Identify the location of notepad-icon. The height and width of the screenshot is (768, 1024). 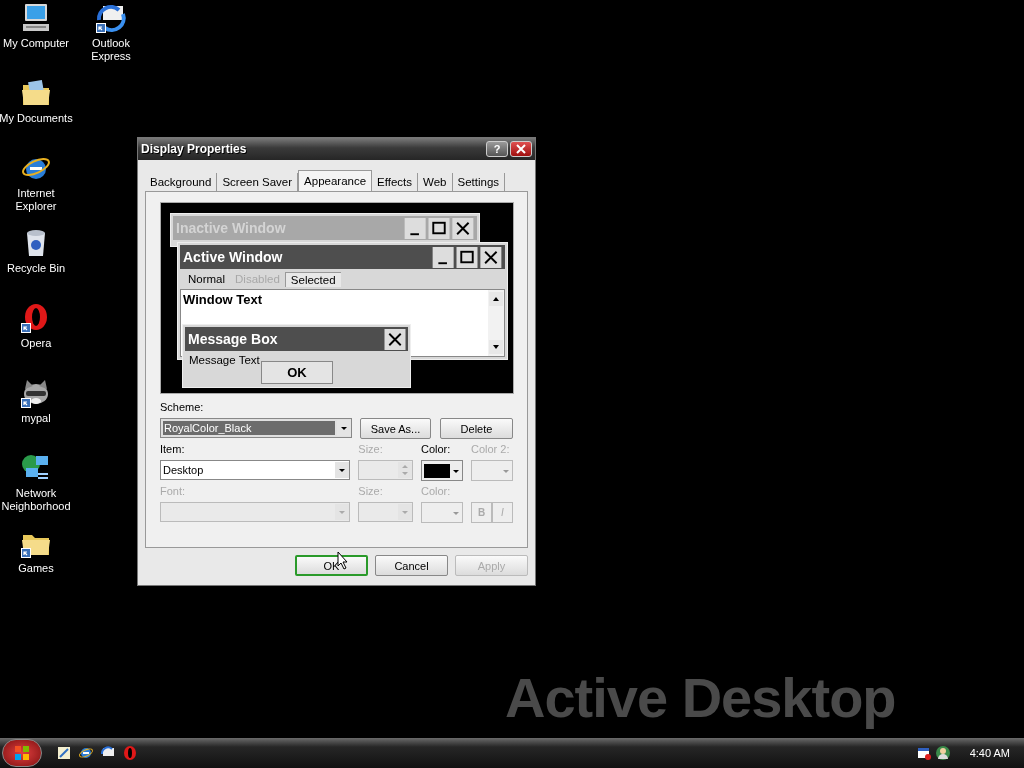
(64, 753).